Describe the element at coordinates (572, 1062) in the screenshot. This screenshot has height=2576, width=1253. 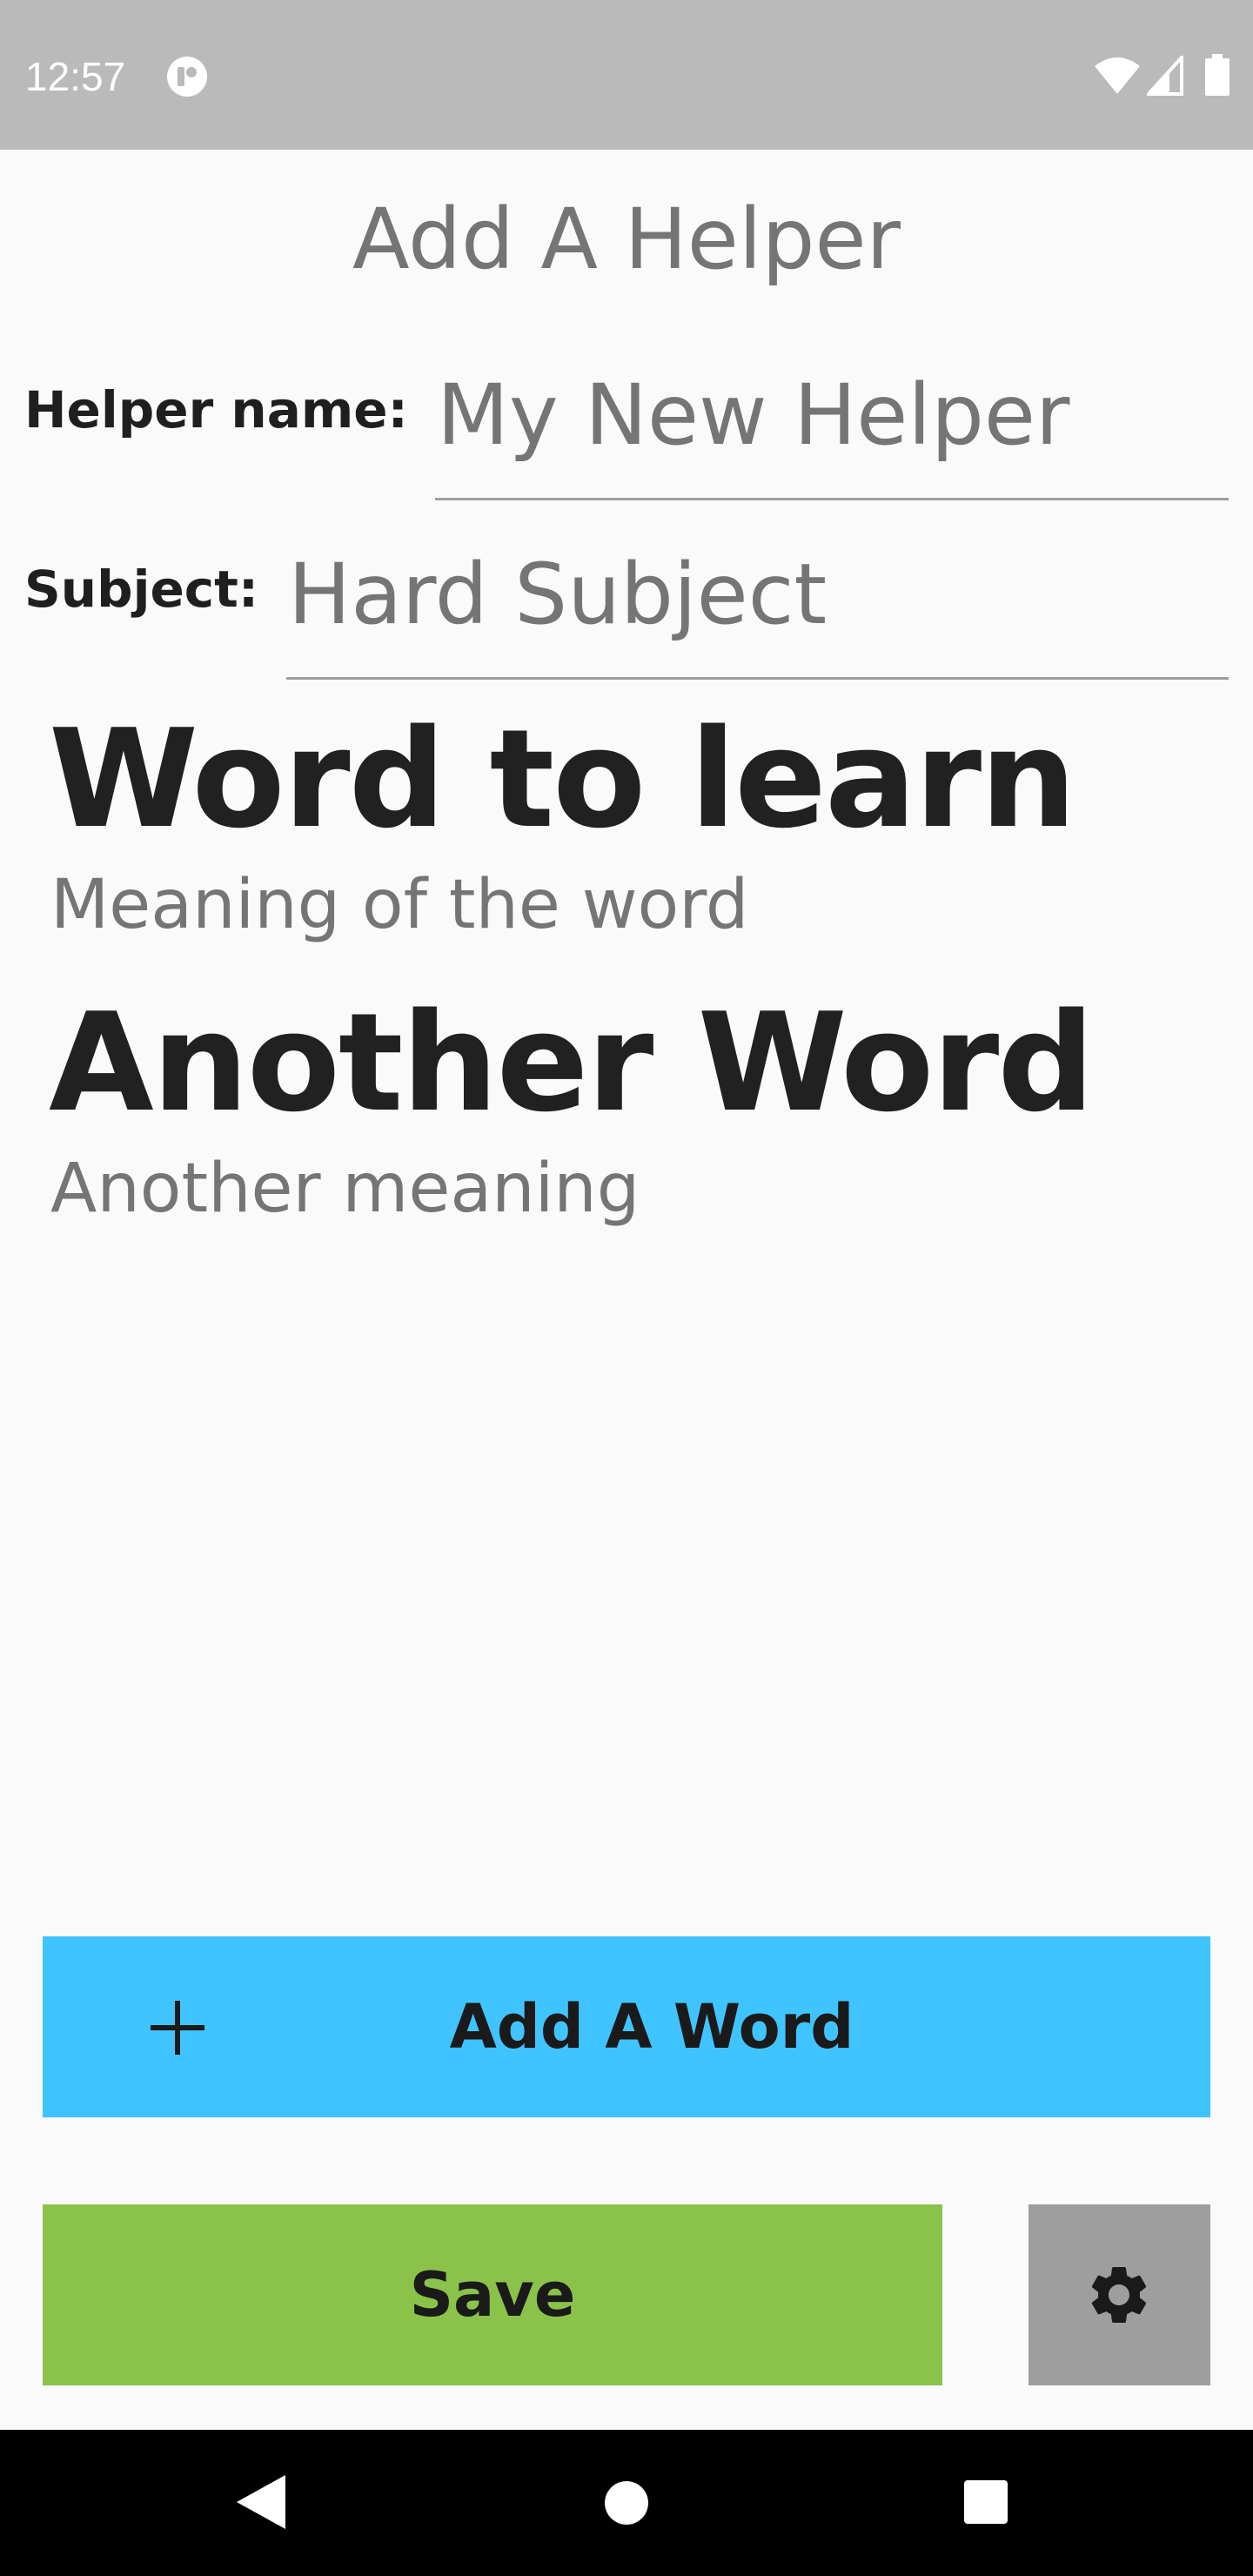
I see `word-term: Another Word` at that location.